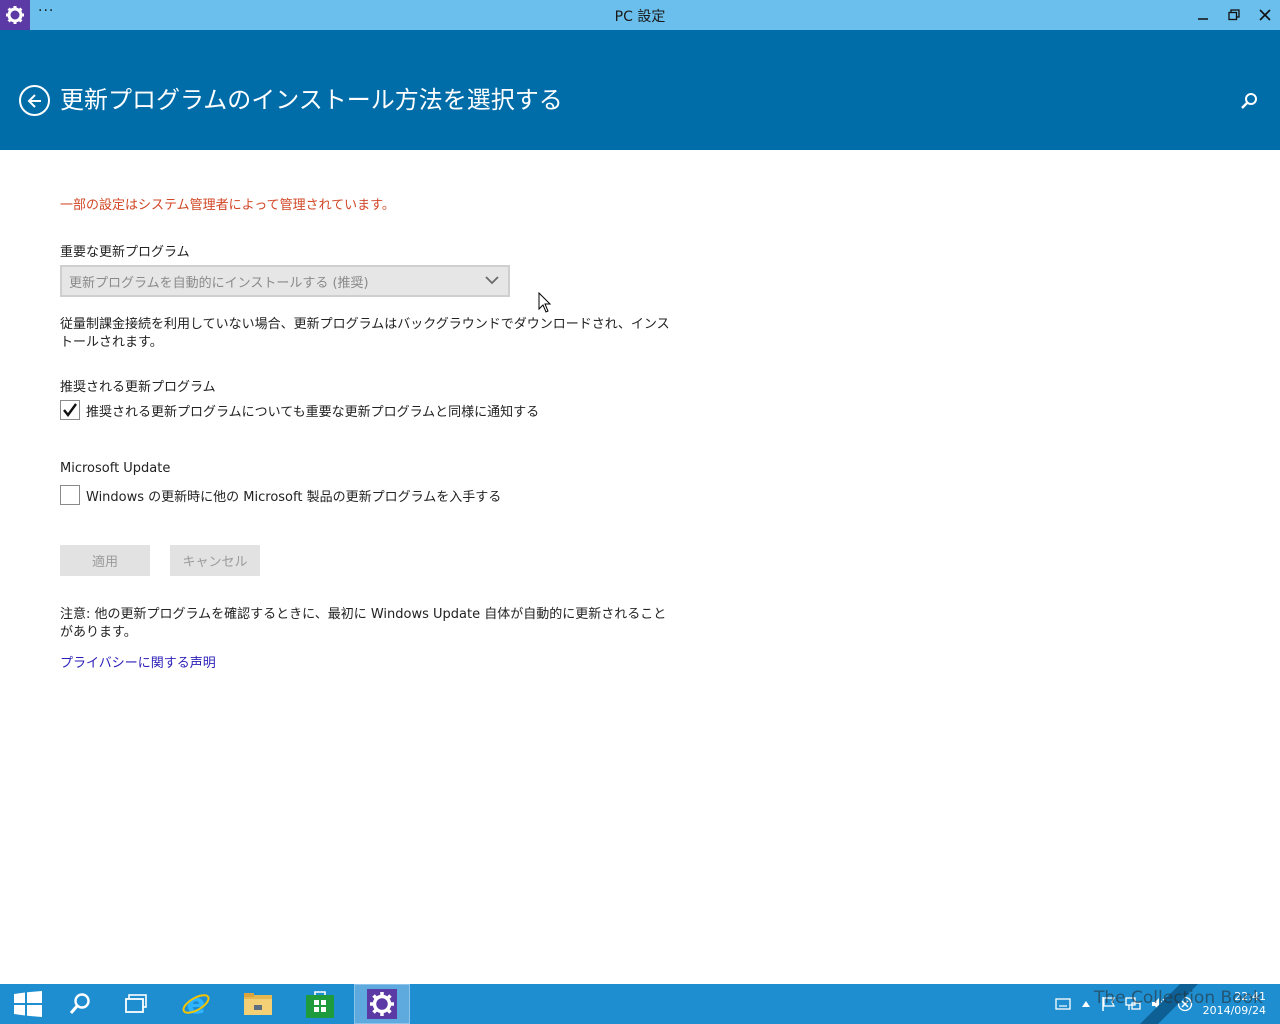  I want to click on chevron-down-icon, so click(492, 280).